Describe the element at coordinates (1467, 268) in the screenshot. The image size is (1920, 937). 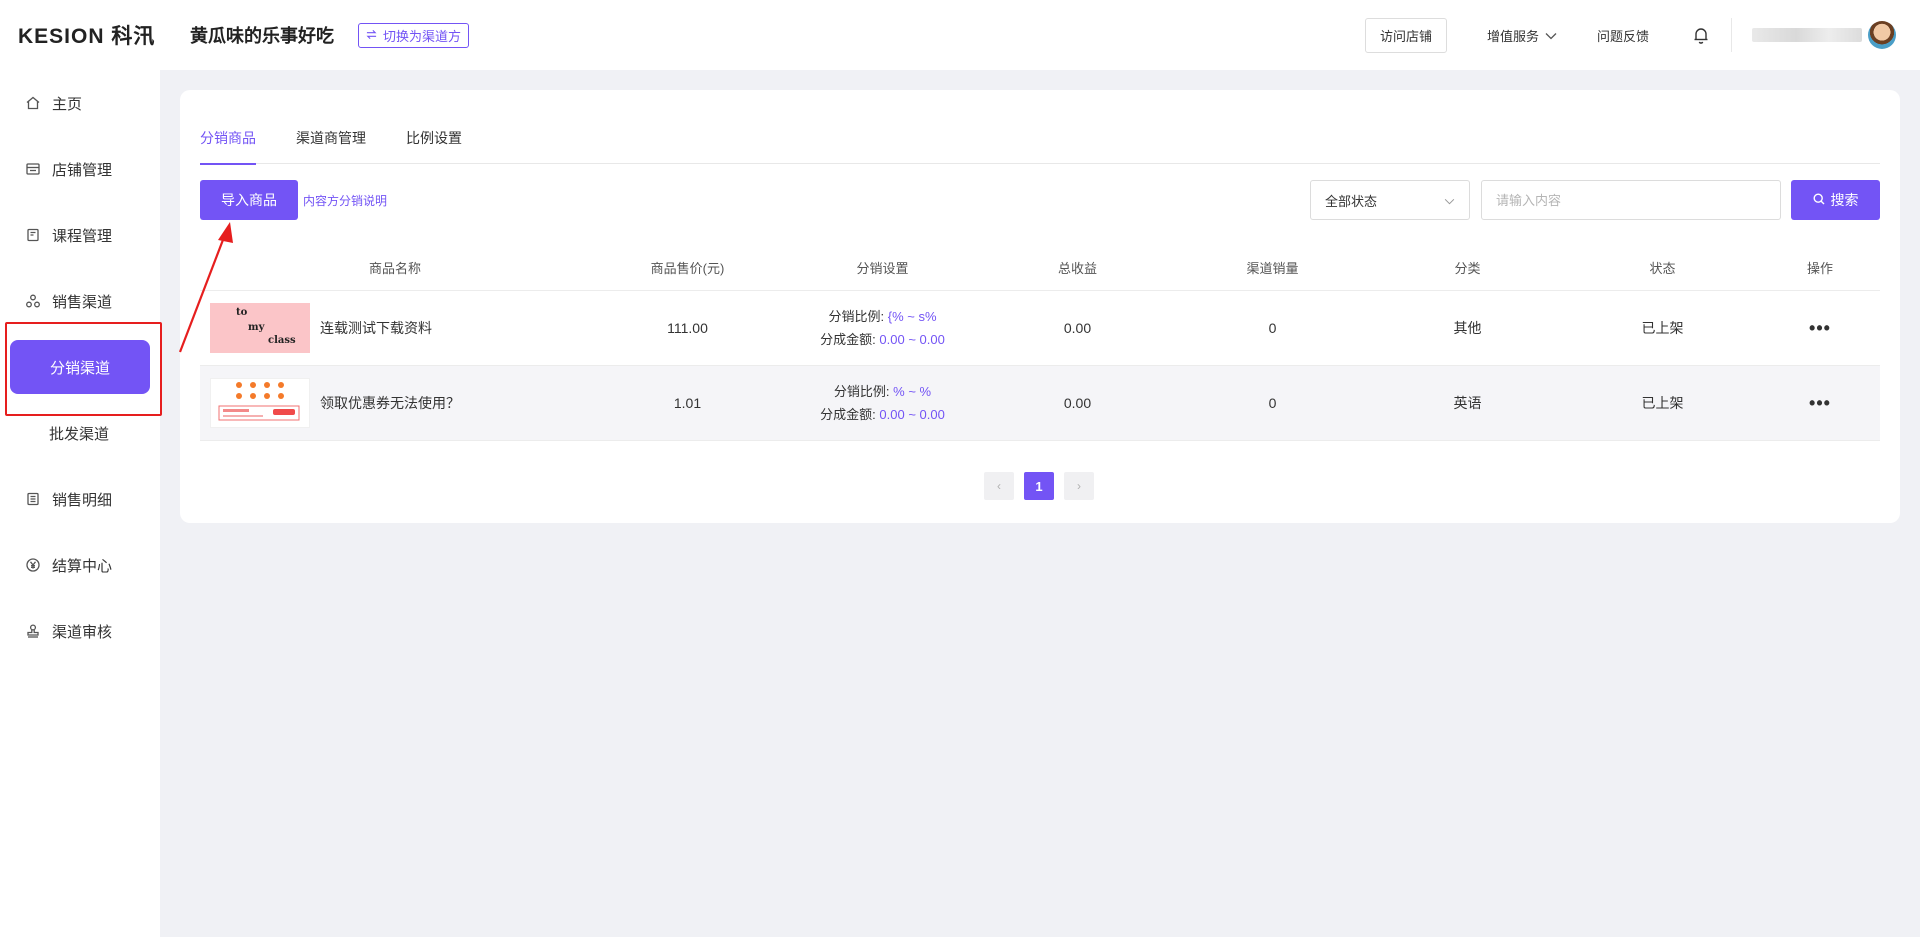
I see `col-header-category: 分类` at that location.